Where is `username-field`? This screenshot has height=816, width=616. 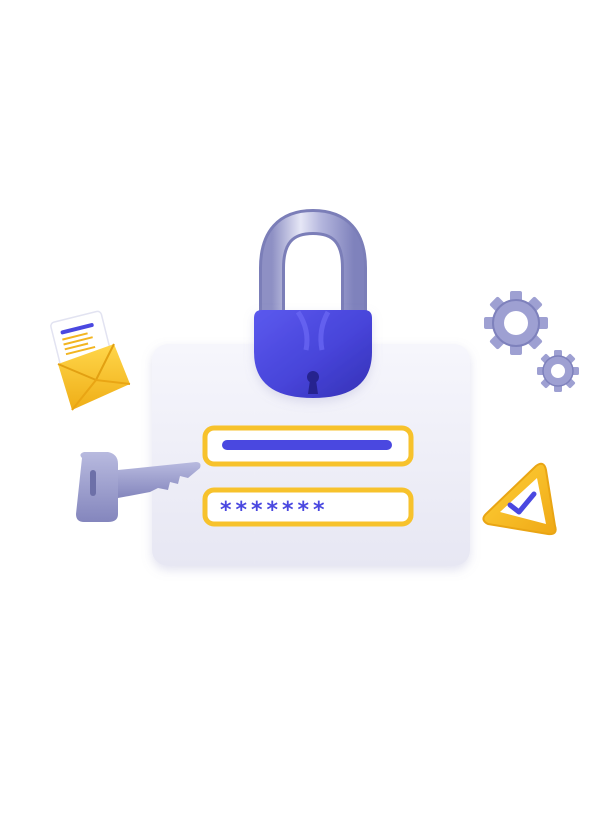 username-field is located at coordinates (308, 446).